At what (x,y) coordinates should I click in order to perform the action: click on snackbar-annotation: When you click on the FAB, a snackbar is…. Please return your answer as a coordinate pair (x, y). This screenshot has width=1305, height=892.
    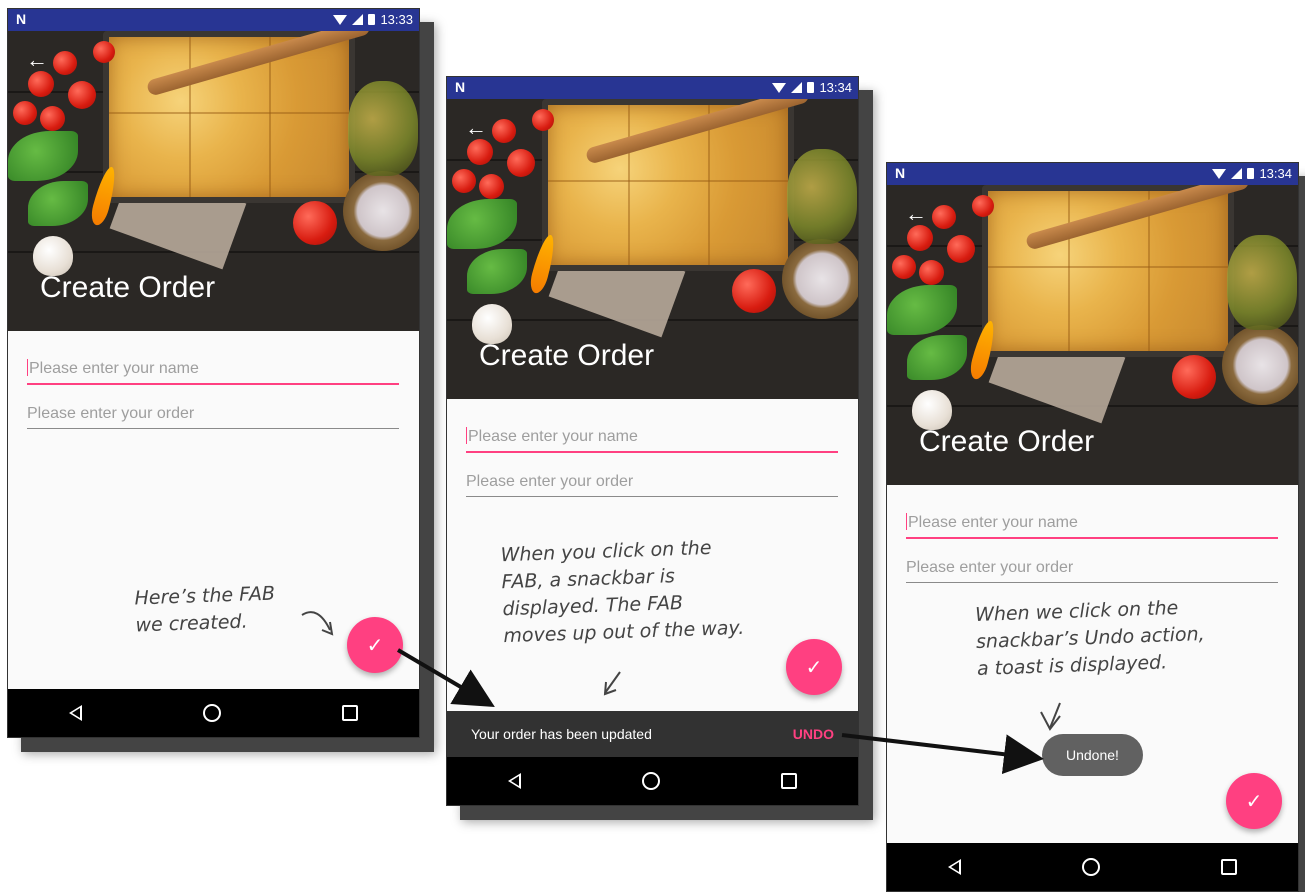
    Looking at the image, I should click on (622, 592).